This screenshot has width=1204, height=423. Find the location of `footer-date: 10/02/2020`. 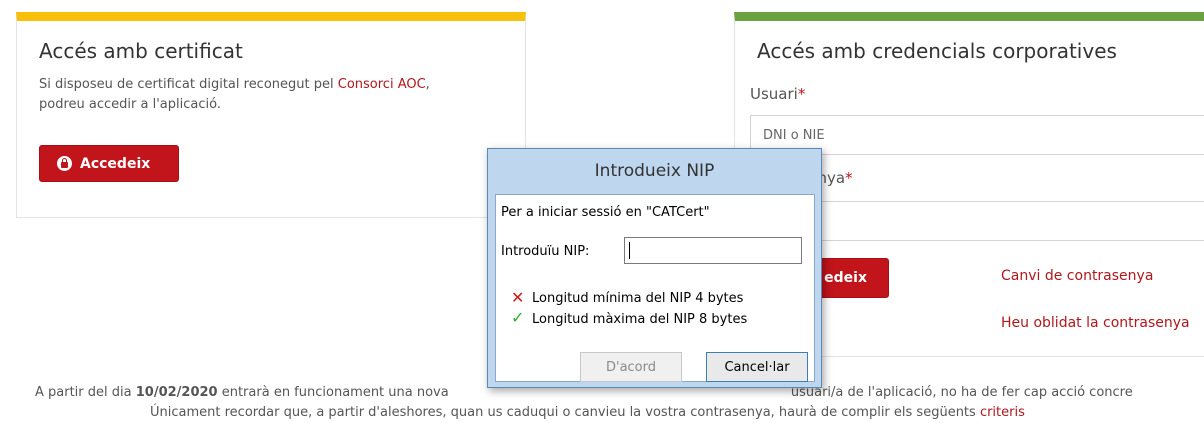

footer-date: 10/02/2020 is located at coordinates (176, 392).